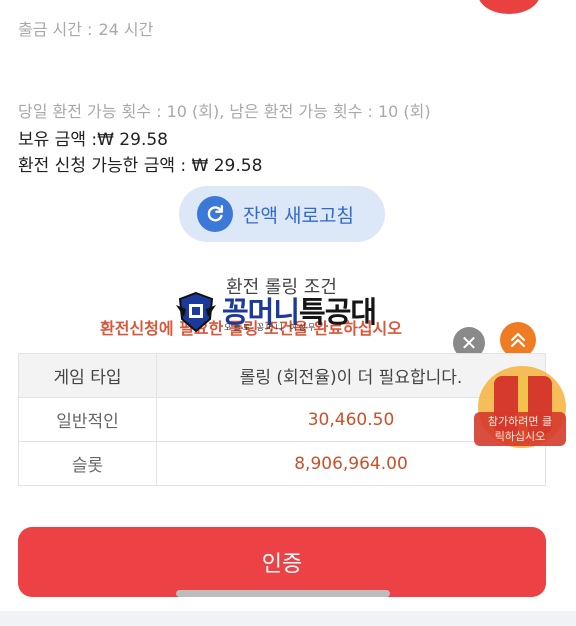 This screenshot has height=626, width=576. I want to click on refresh-icon, so click(215, 214).